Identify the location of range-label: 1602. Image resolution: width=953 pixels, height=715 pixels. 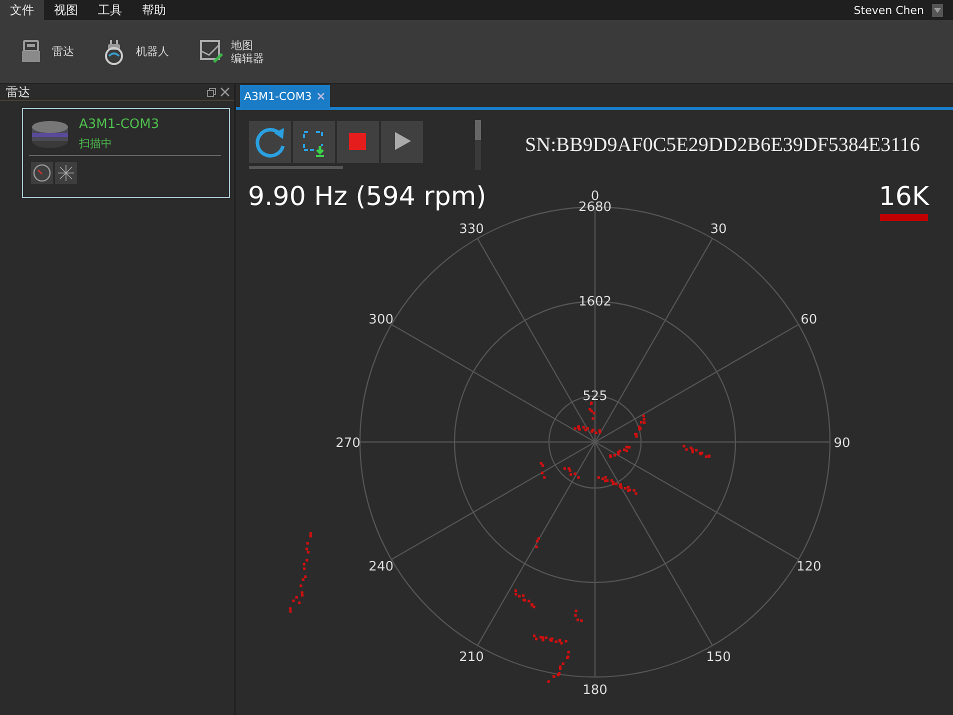
(595, 302).